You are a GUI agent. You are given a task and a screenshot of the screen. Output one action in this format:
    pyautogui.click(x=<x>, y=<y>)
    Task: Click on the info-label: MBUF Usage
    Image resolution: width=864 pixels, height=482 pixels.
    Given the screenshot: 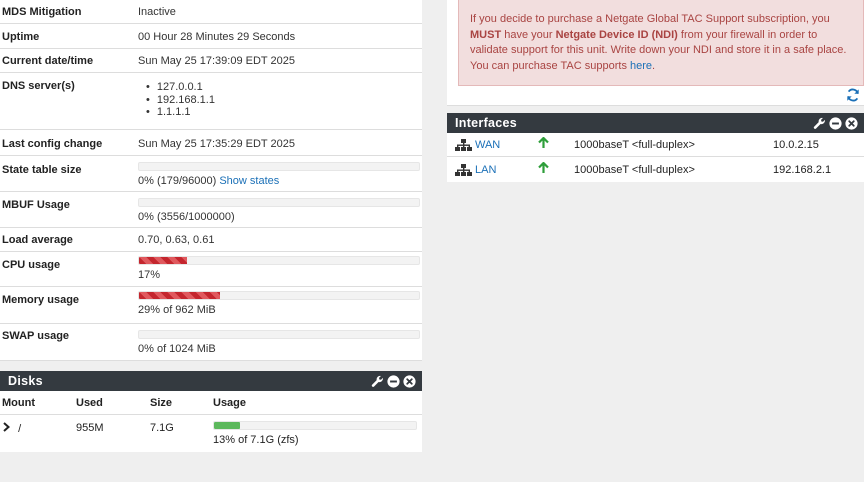 What is the action you would take?
    pyautogui.click(x=36, y=205)
    